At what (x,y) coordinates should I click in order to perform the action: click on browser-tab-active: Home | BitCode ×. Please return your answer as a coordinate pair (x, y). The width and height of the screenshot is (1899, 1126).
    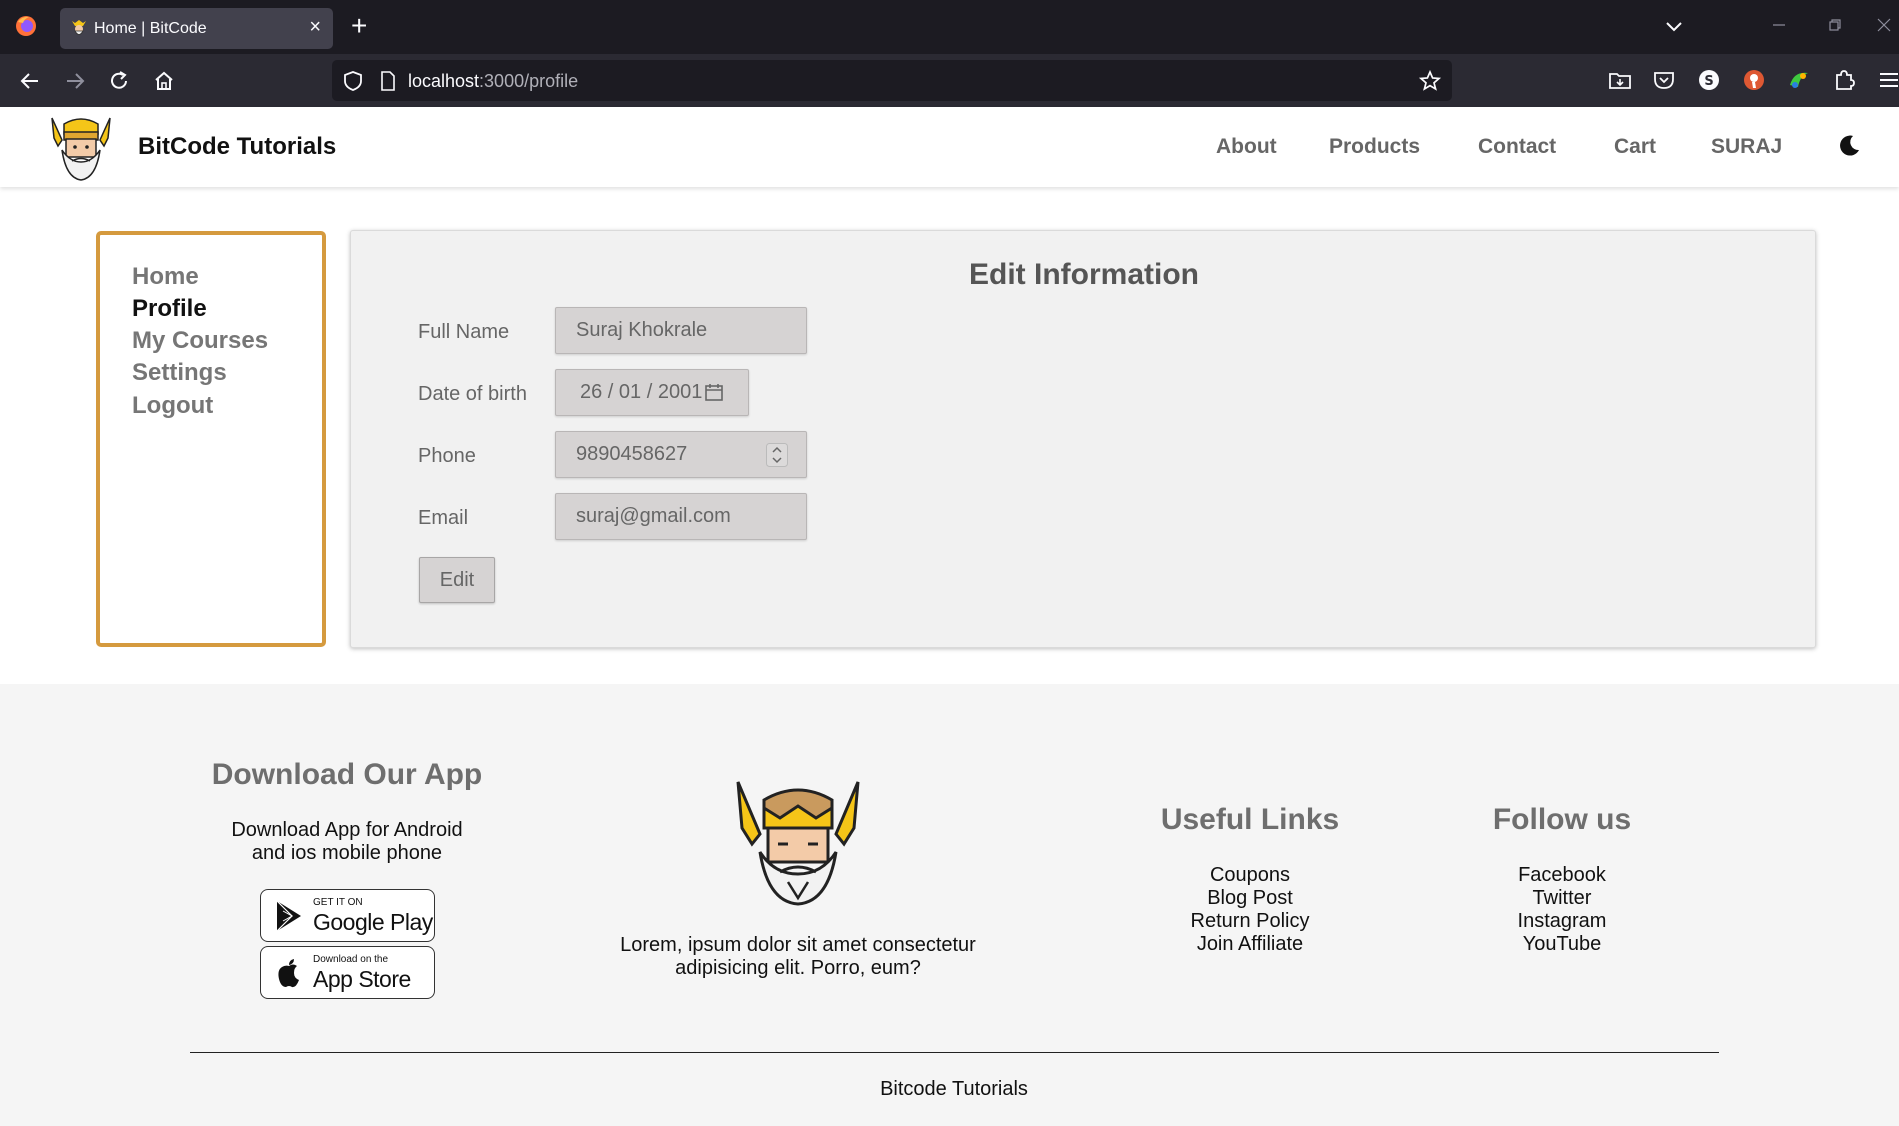
    Looking at the image, I should click on (196, 28).